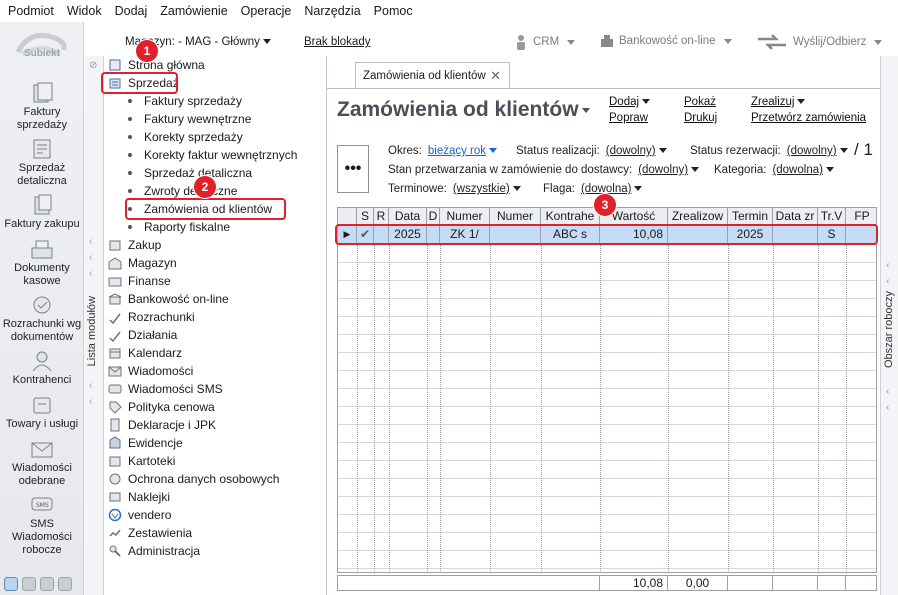  Describe the element at coordinates (42, 525) in the screenshot. I see `rail-sms: SMS SMS Wiadomości robocze` at that location.